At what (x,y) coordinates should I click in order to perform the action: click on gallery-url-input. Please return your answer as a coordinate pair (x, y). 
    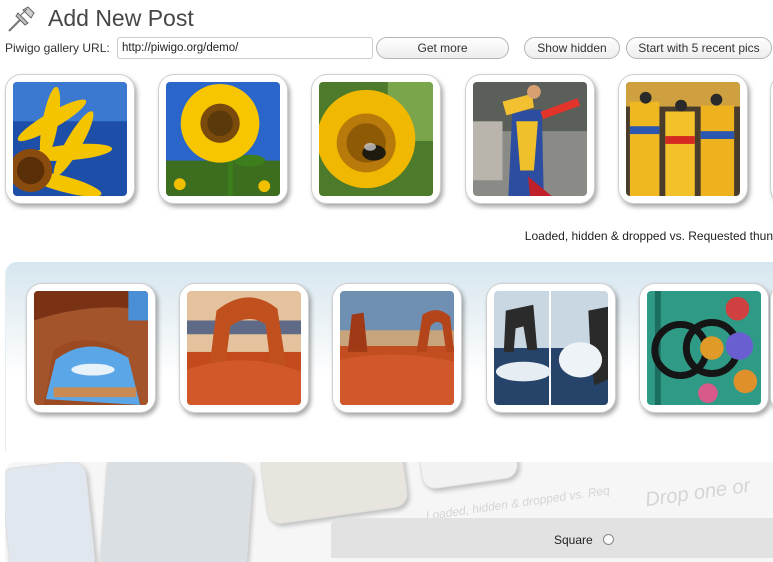
    Looking at the image, I should click on (245, 48).